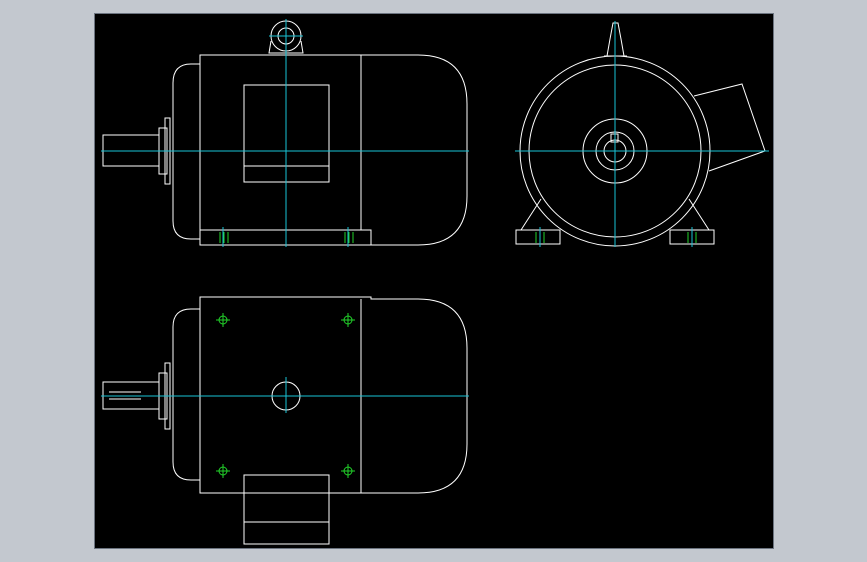 This screenshot has width=867, height=562. I want to click on end-shield-outline, so click(640, 134).